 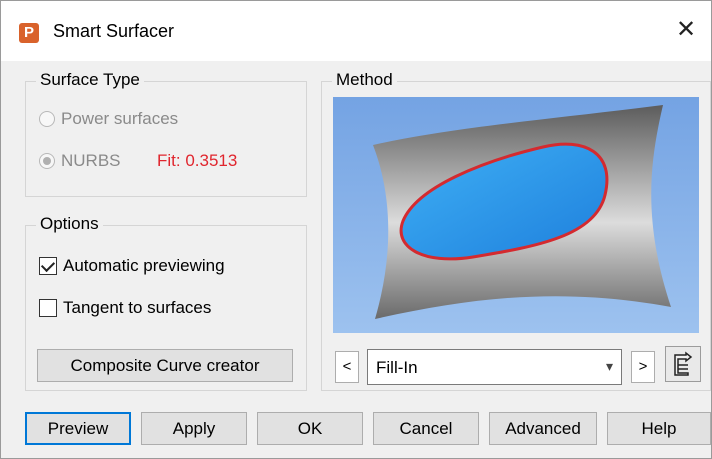 What do you see at coordinates (165, 365) in the screenshot?
I see `composite-curve-creator-button: Composite Curve creator` at bounding box center [165, 365].